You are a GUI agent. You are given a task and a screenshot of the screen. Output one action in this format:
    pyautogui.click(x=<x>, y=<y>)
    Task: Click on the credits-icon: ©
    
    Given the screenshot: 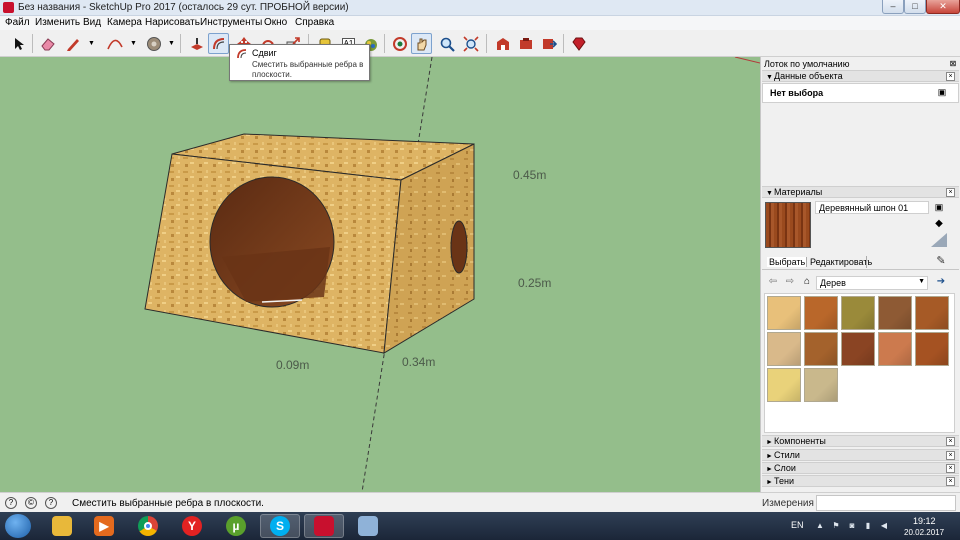 What is the action you would take?
    pyautogui.click(x=31, y=503)
    